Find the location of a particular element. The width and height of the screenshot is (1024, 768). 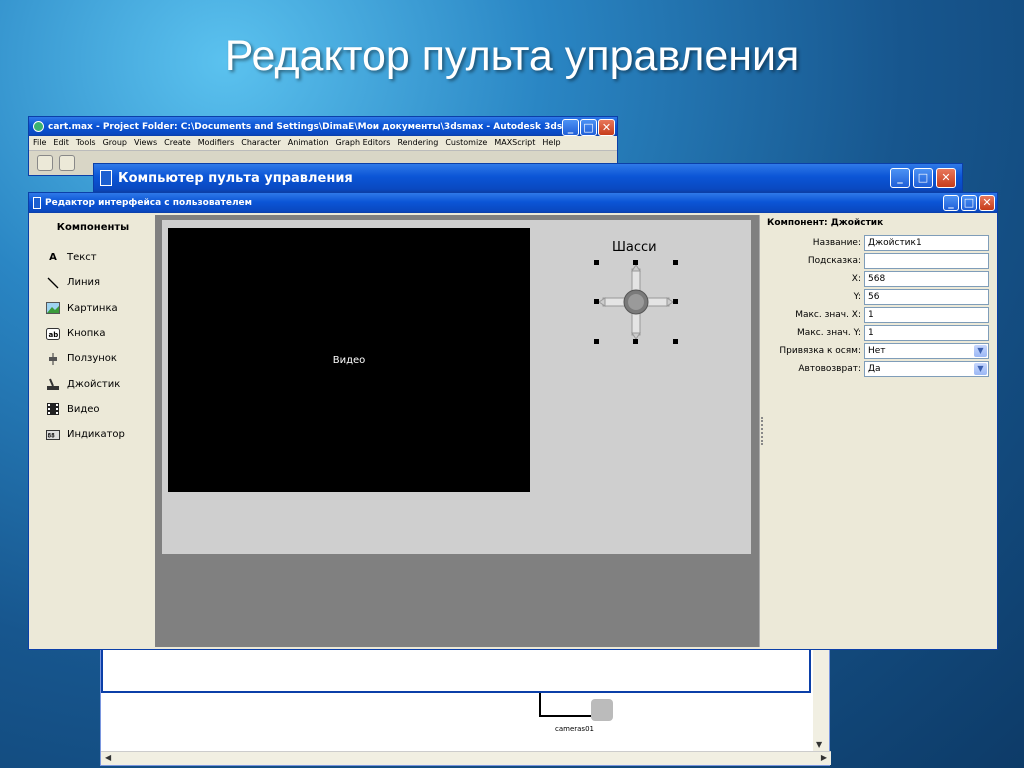

svg-text: 88 is located at coordinates (52, 435).